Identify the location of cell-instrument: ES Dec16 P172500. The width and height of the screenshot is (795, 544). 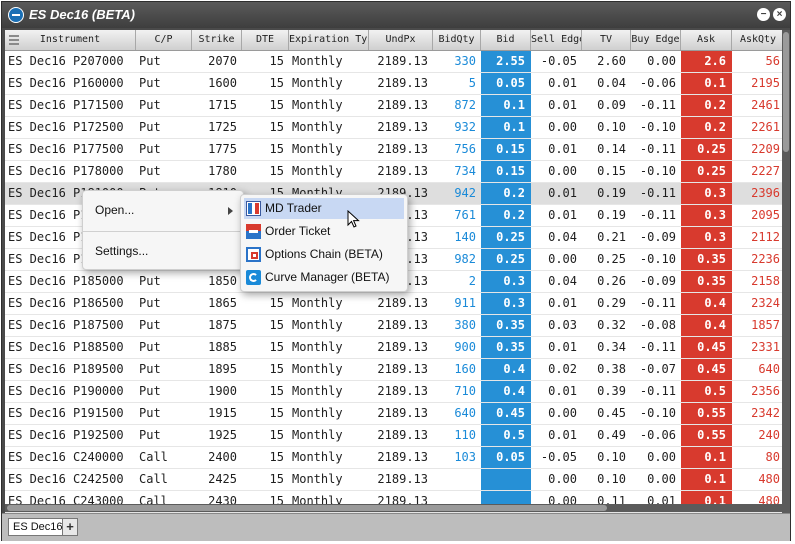
(66, 127).